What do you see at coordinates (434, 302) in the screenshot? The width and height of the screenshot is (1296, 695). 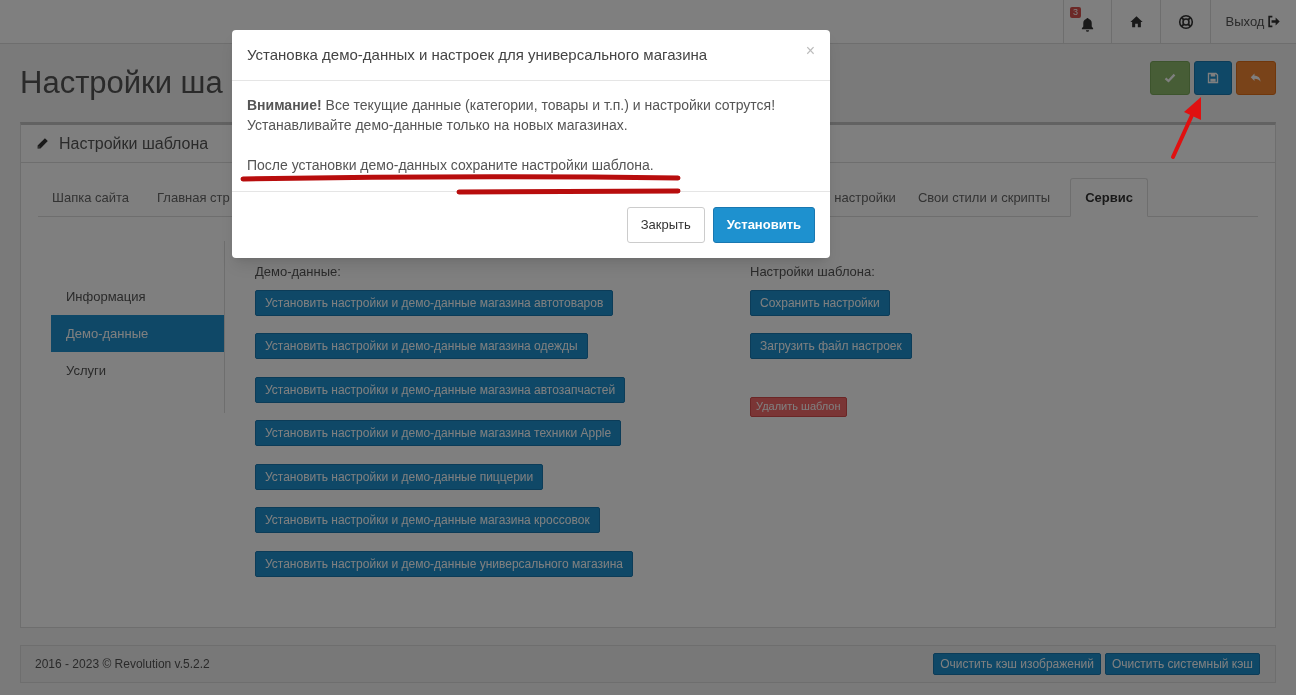 I see `demo-install-button: Установить настройки и демо-данные магазина автотоваров` at bounding box center [434, 302].